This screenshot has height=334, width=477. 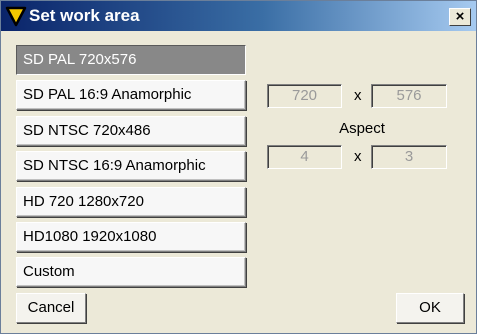 What do you see at coordinates (358, 95) in the screenshot?
I see `dimension-separator: x` at bounding box center [358, 95].